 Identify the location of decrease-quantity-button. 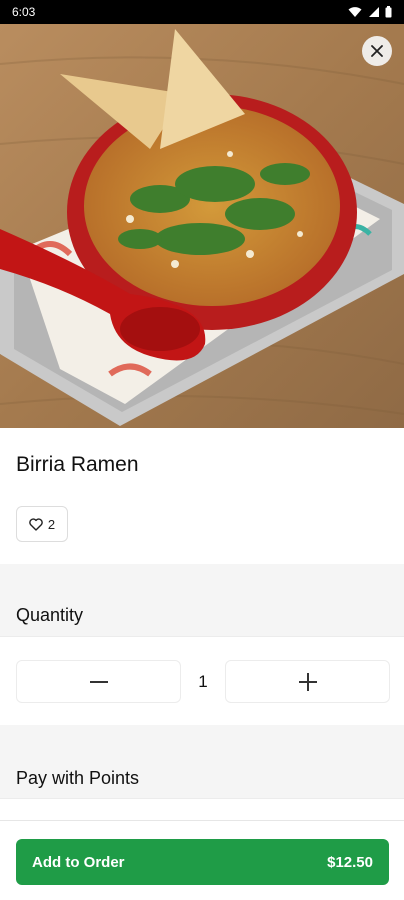
(98, 681).